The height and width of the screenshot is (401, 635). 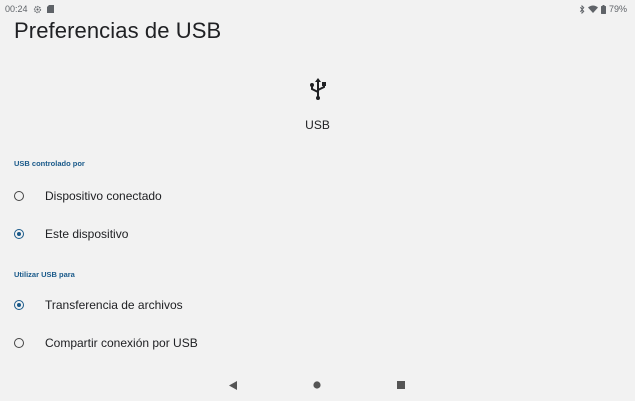 I want to click on wifi-icon, so click(x=592, y=9).